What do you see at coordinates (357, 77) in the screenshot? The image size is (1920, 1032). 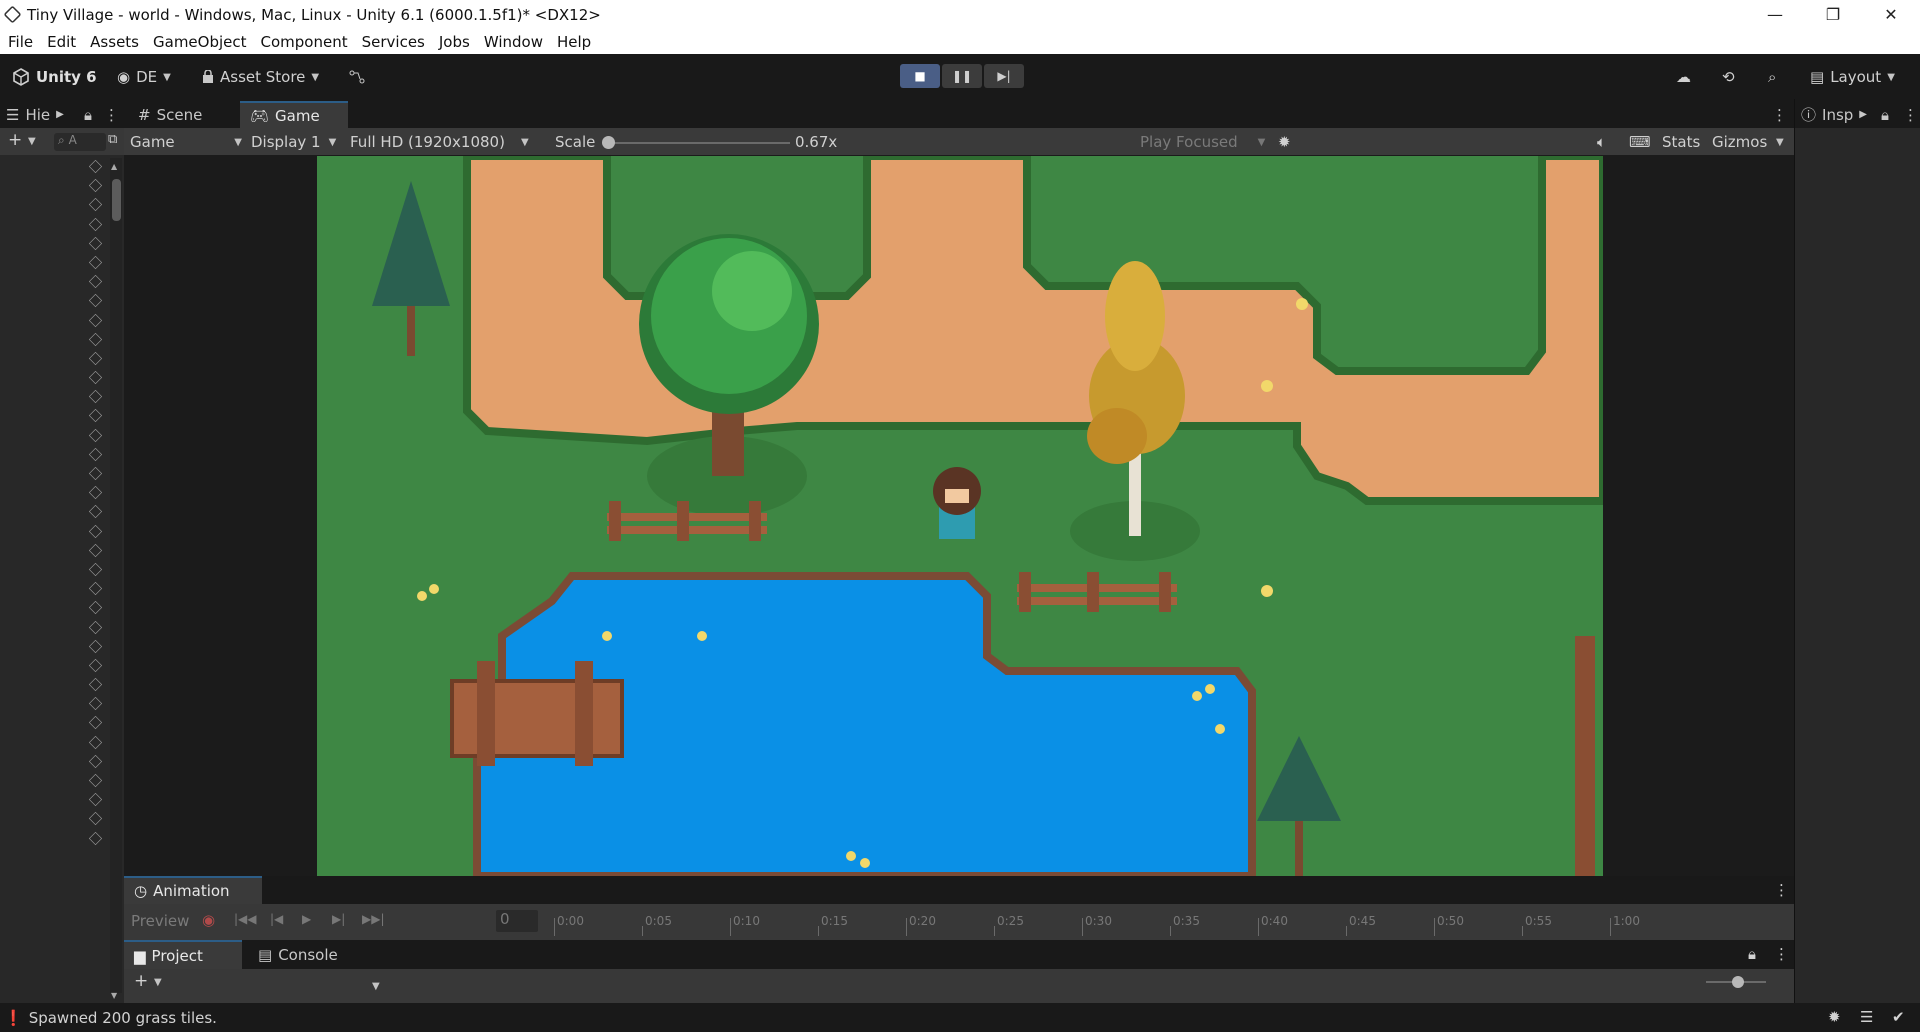 I see `version-control-button` at bounding box center [357, 77].